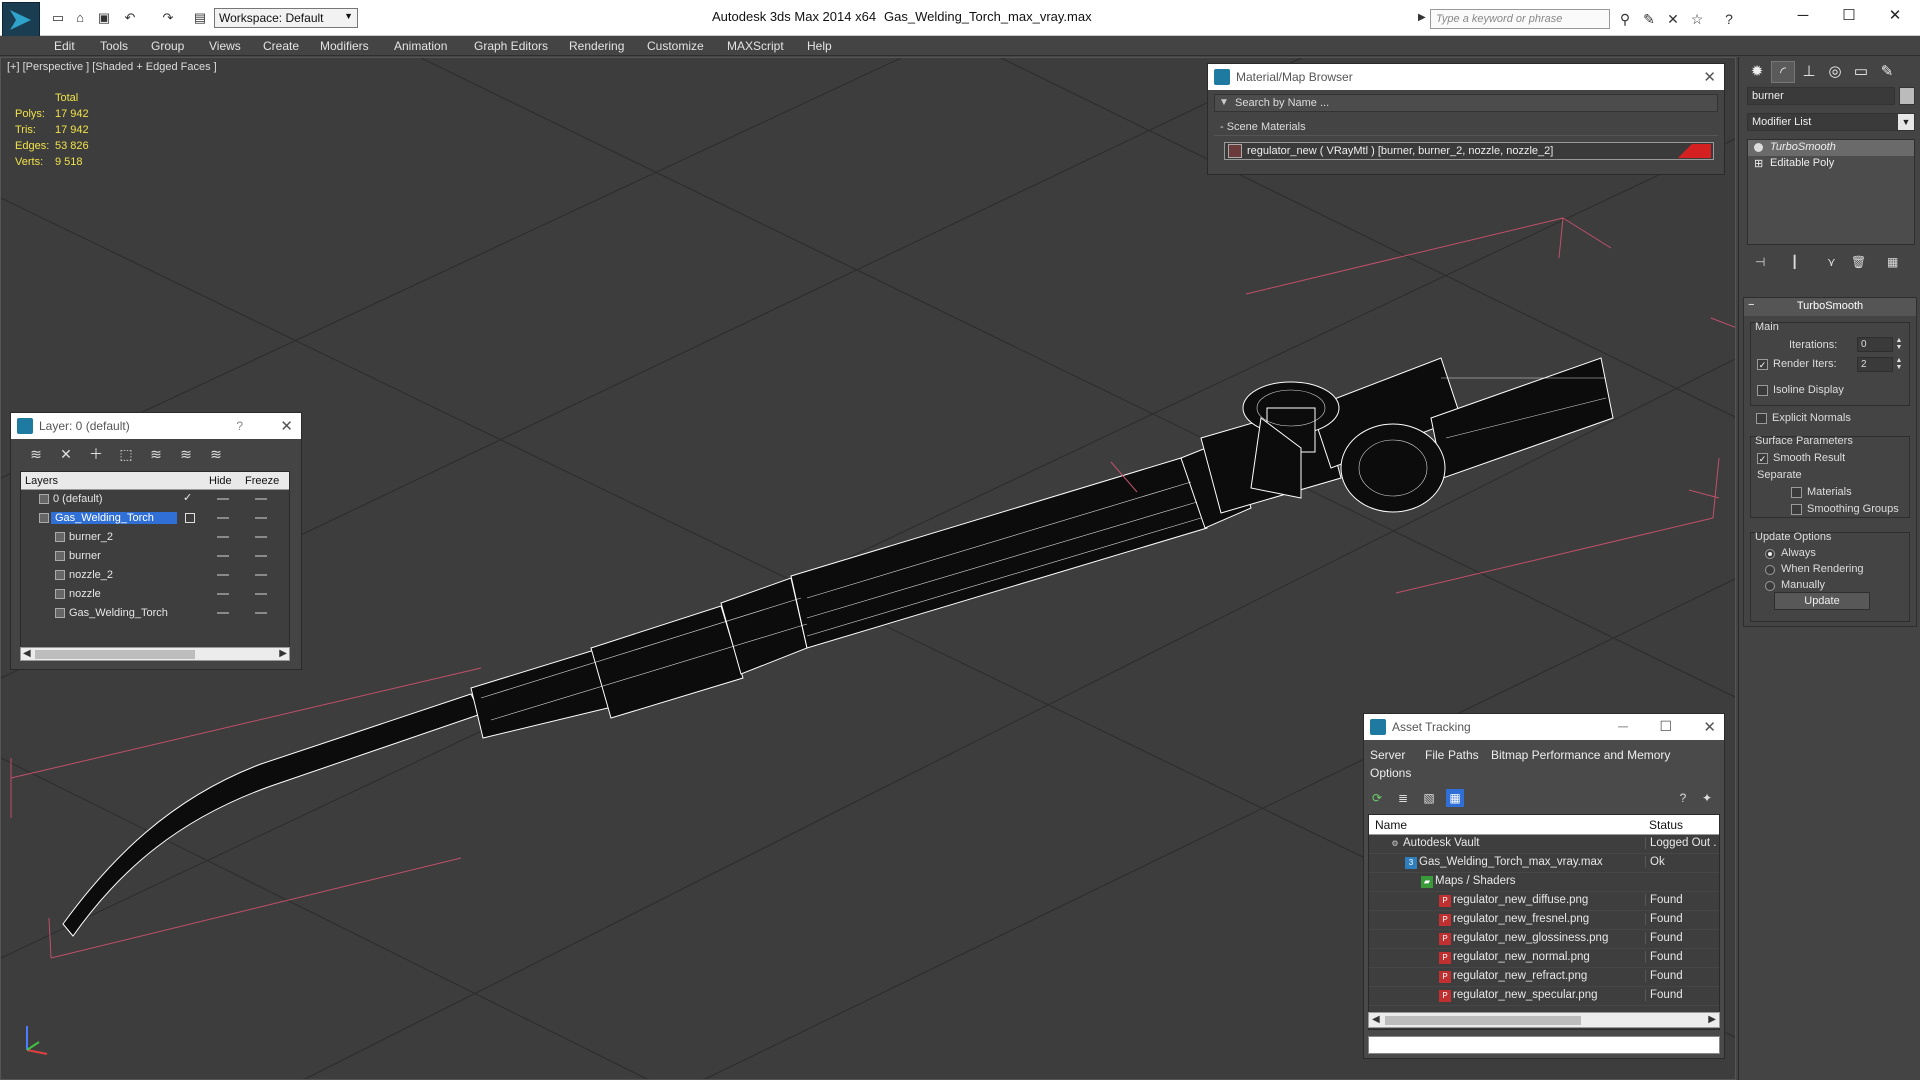 This screenshot has height=1080, width=1920. What do you see at coordinates (1875, 344) in the screenshot?
I see `iterations-spinner: 0` at bounding box center [1875, 344].